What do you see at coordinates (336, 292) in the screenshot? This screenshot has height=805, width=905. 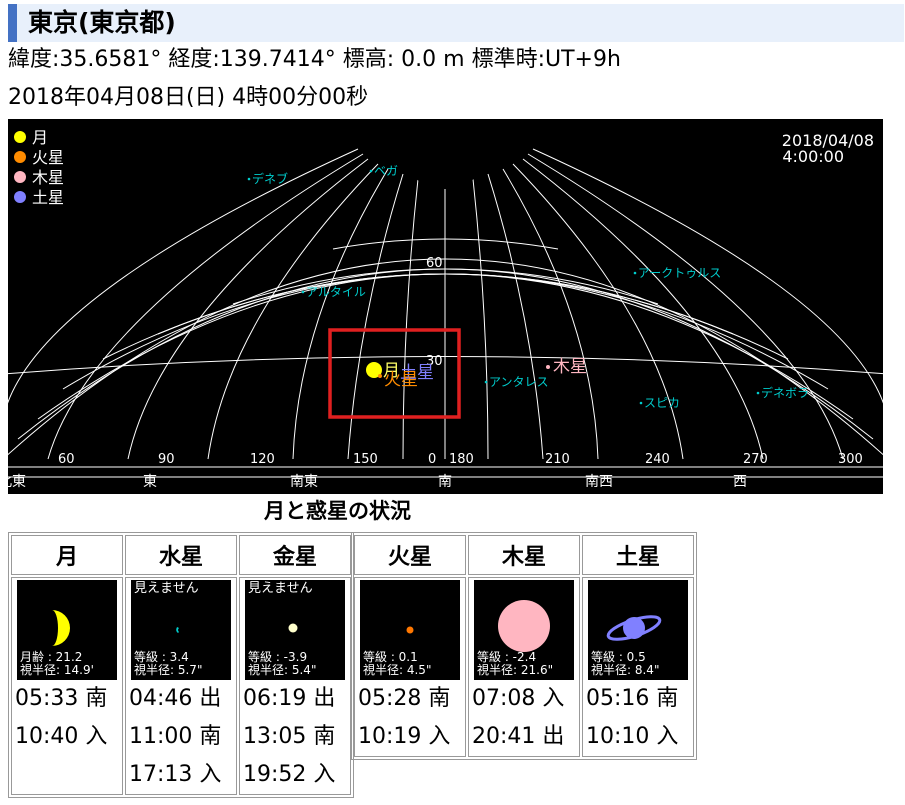 I see `star-altair: アルタイル` at bounding box center [336, 292].